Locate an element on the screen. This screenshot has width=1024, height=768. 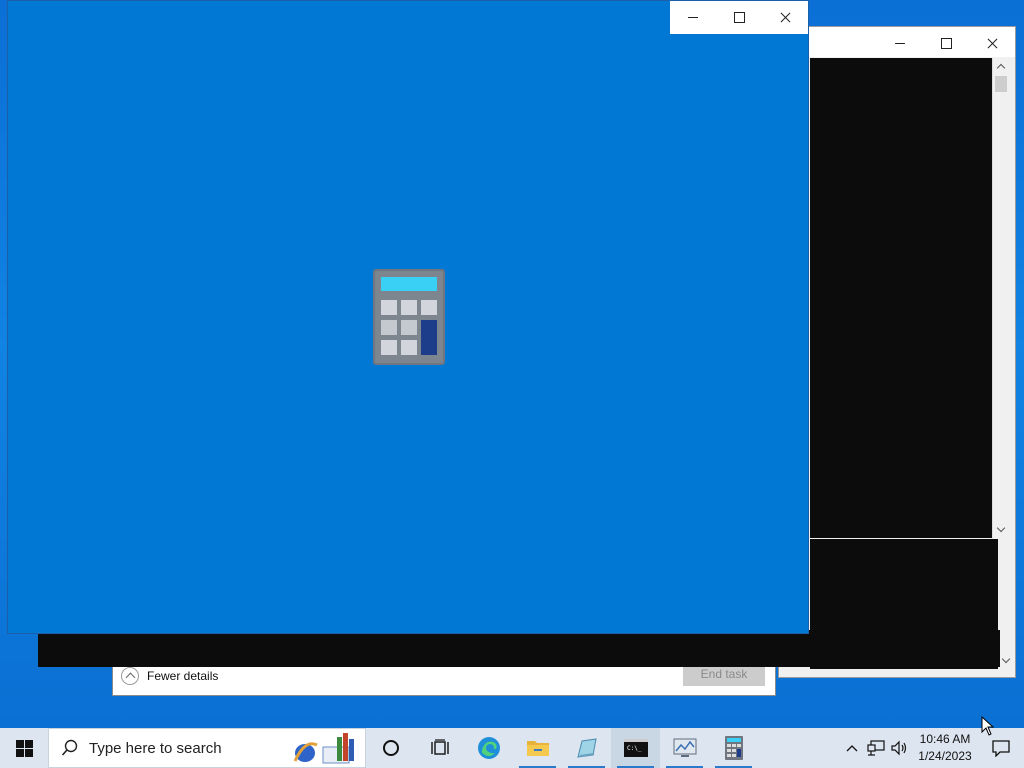
task-view-button is located at coordinates (439, 748).